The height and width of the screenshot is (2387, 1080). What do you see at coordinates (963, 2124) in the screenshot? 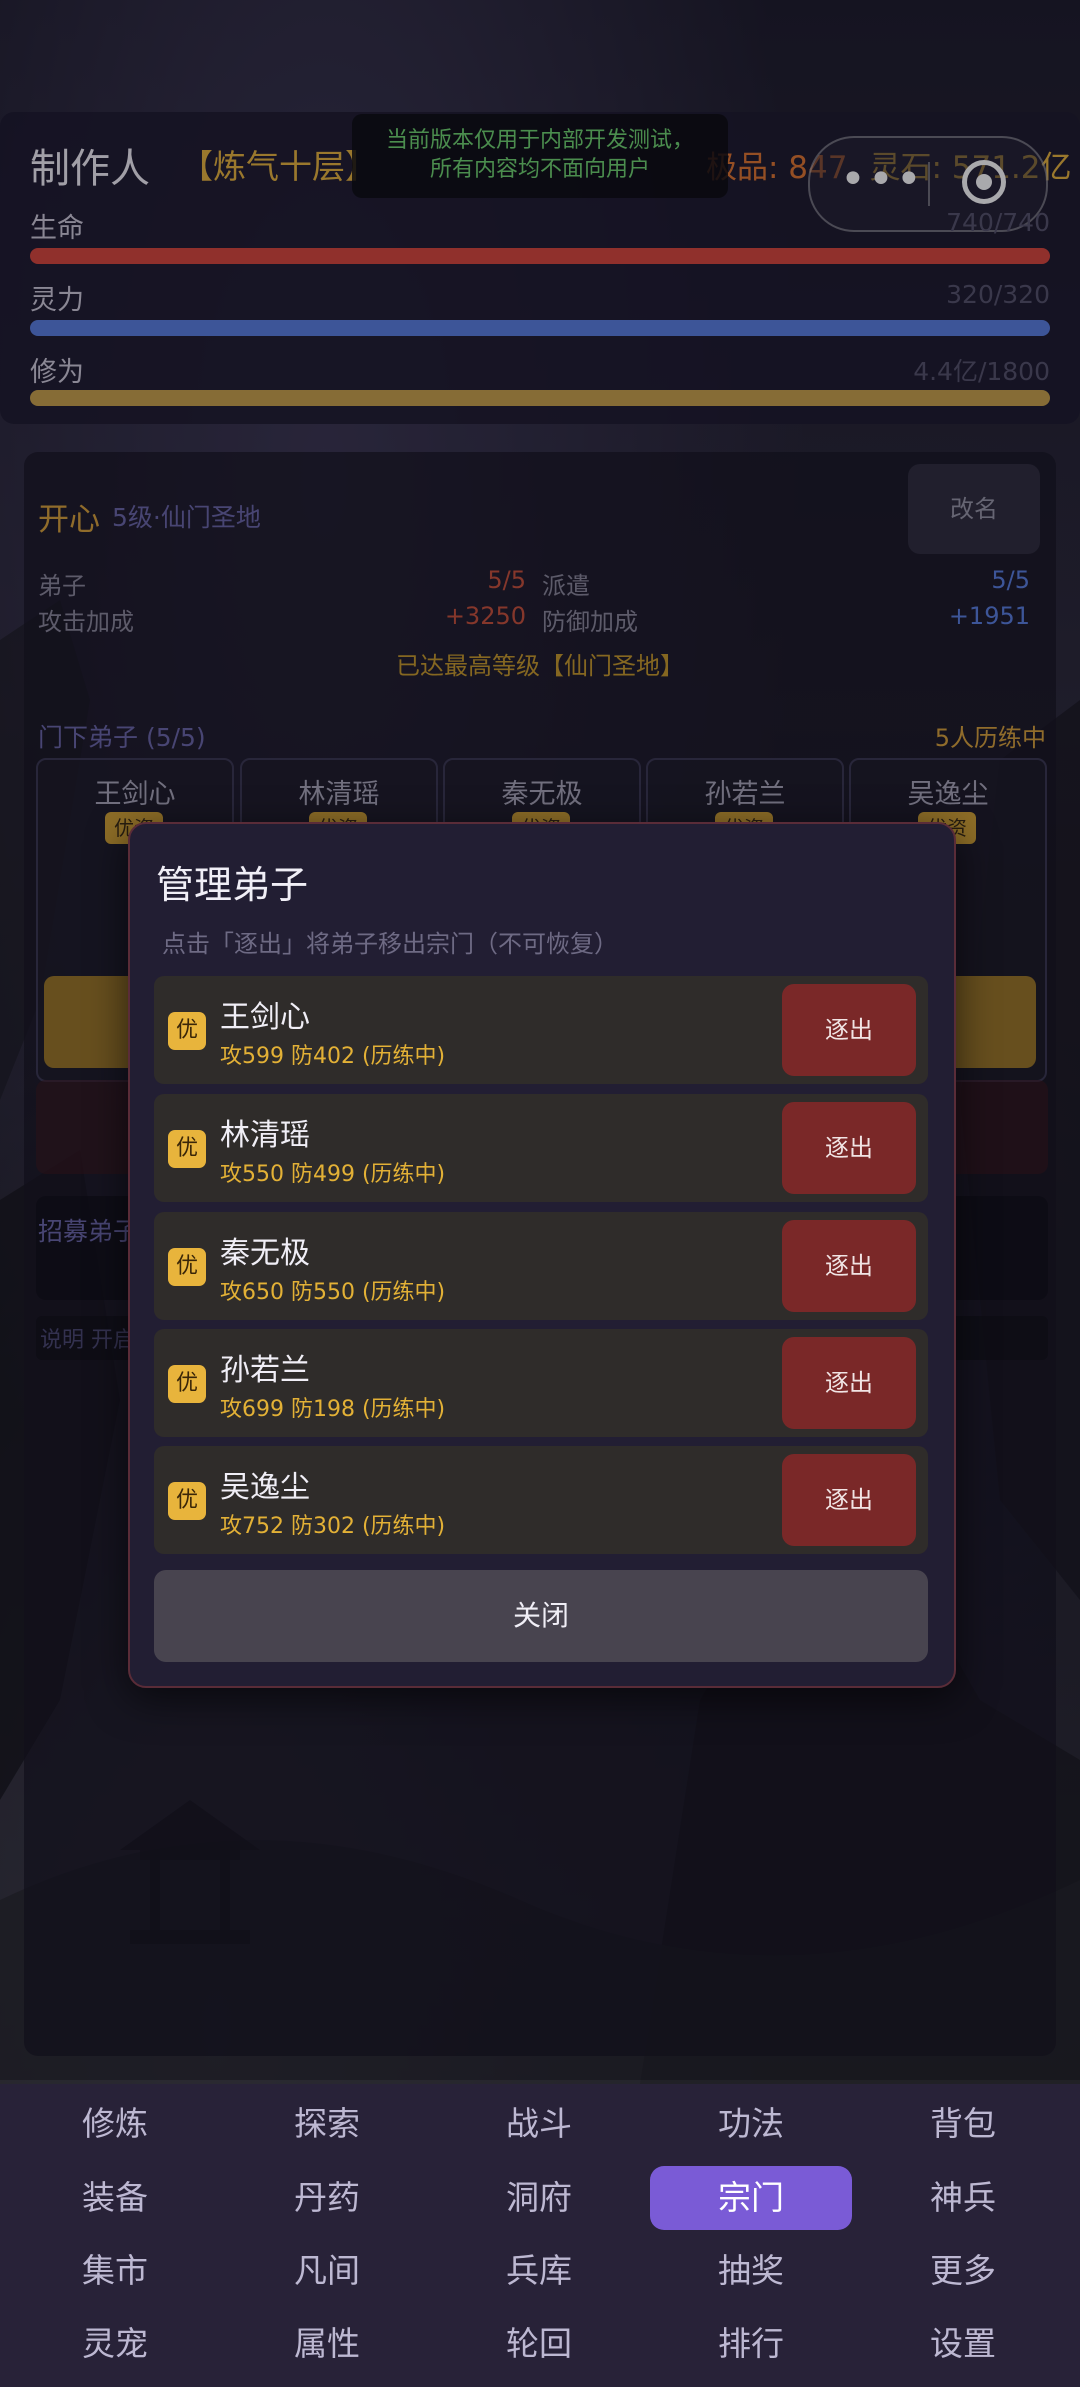
I see `nav-item-4: 背包` at bounding box center [963, 2124].